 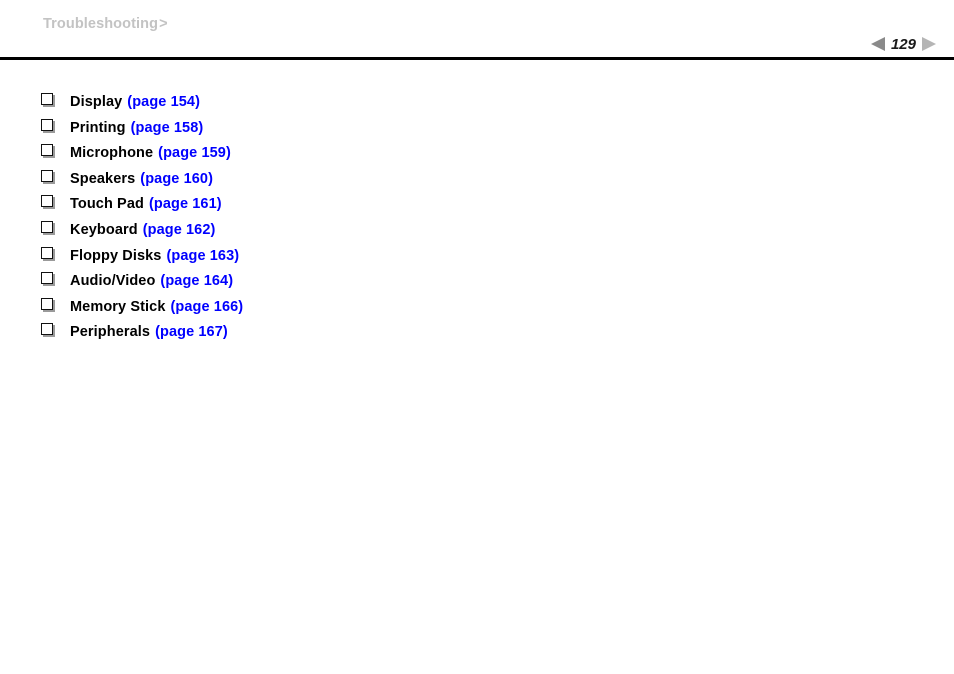 I want to click on topic-label: Touch Pad, so click(x=107, y=204).